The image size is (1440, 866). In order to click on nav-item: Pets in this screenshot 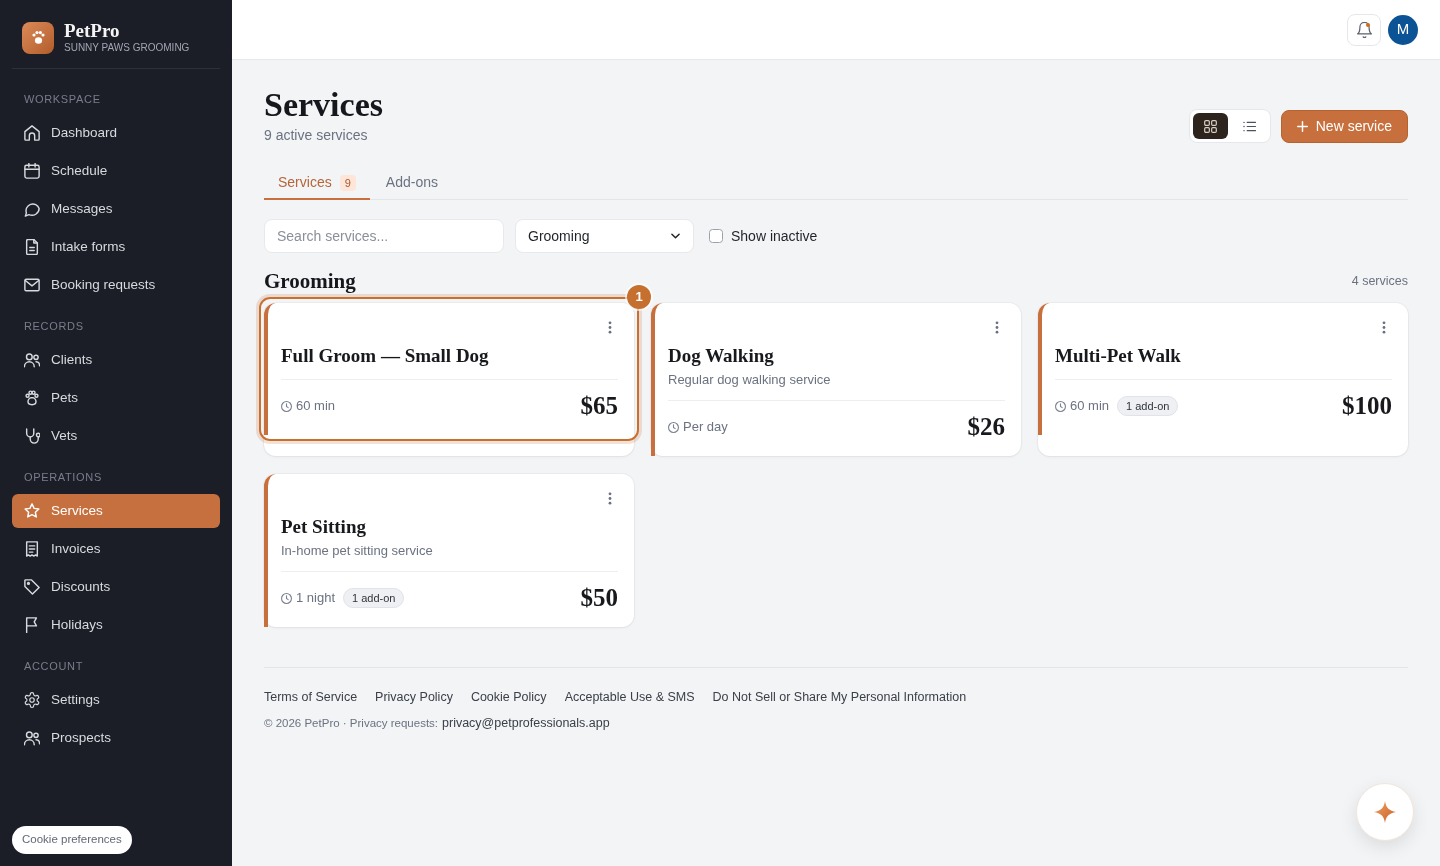, I will do `click(116, 398)`.